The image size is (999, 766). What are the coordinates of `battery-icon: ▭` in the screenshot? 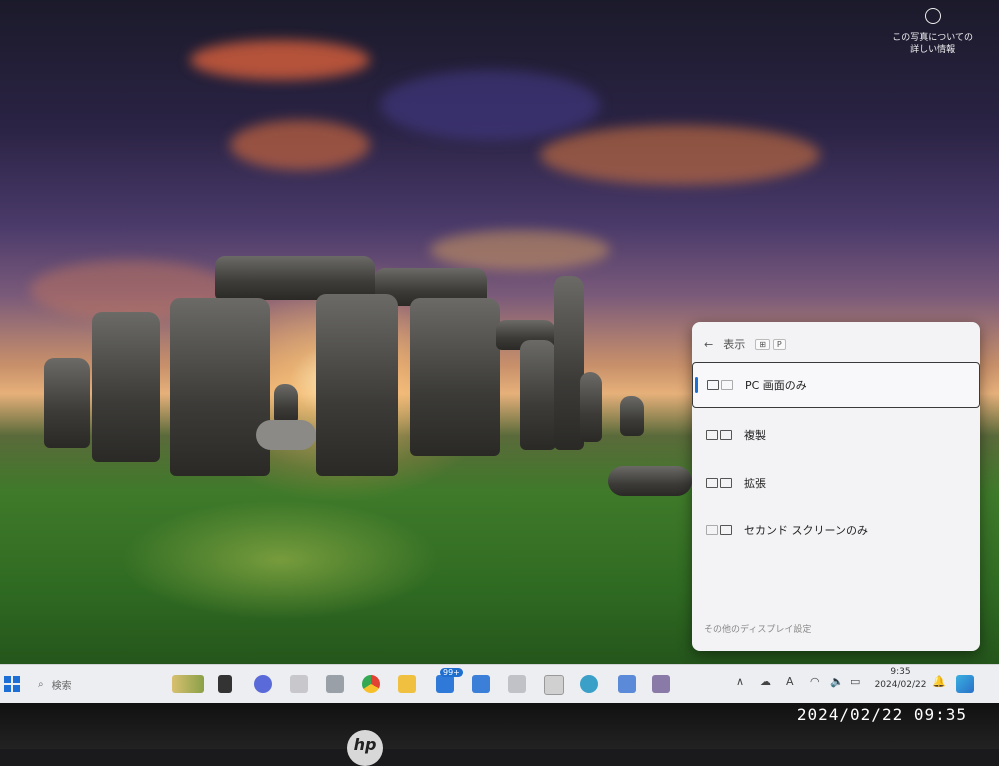 It's located at (855, 681).